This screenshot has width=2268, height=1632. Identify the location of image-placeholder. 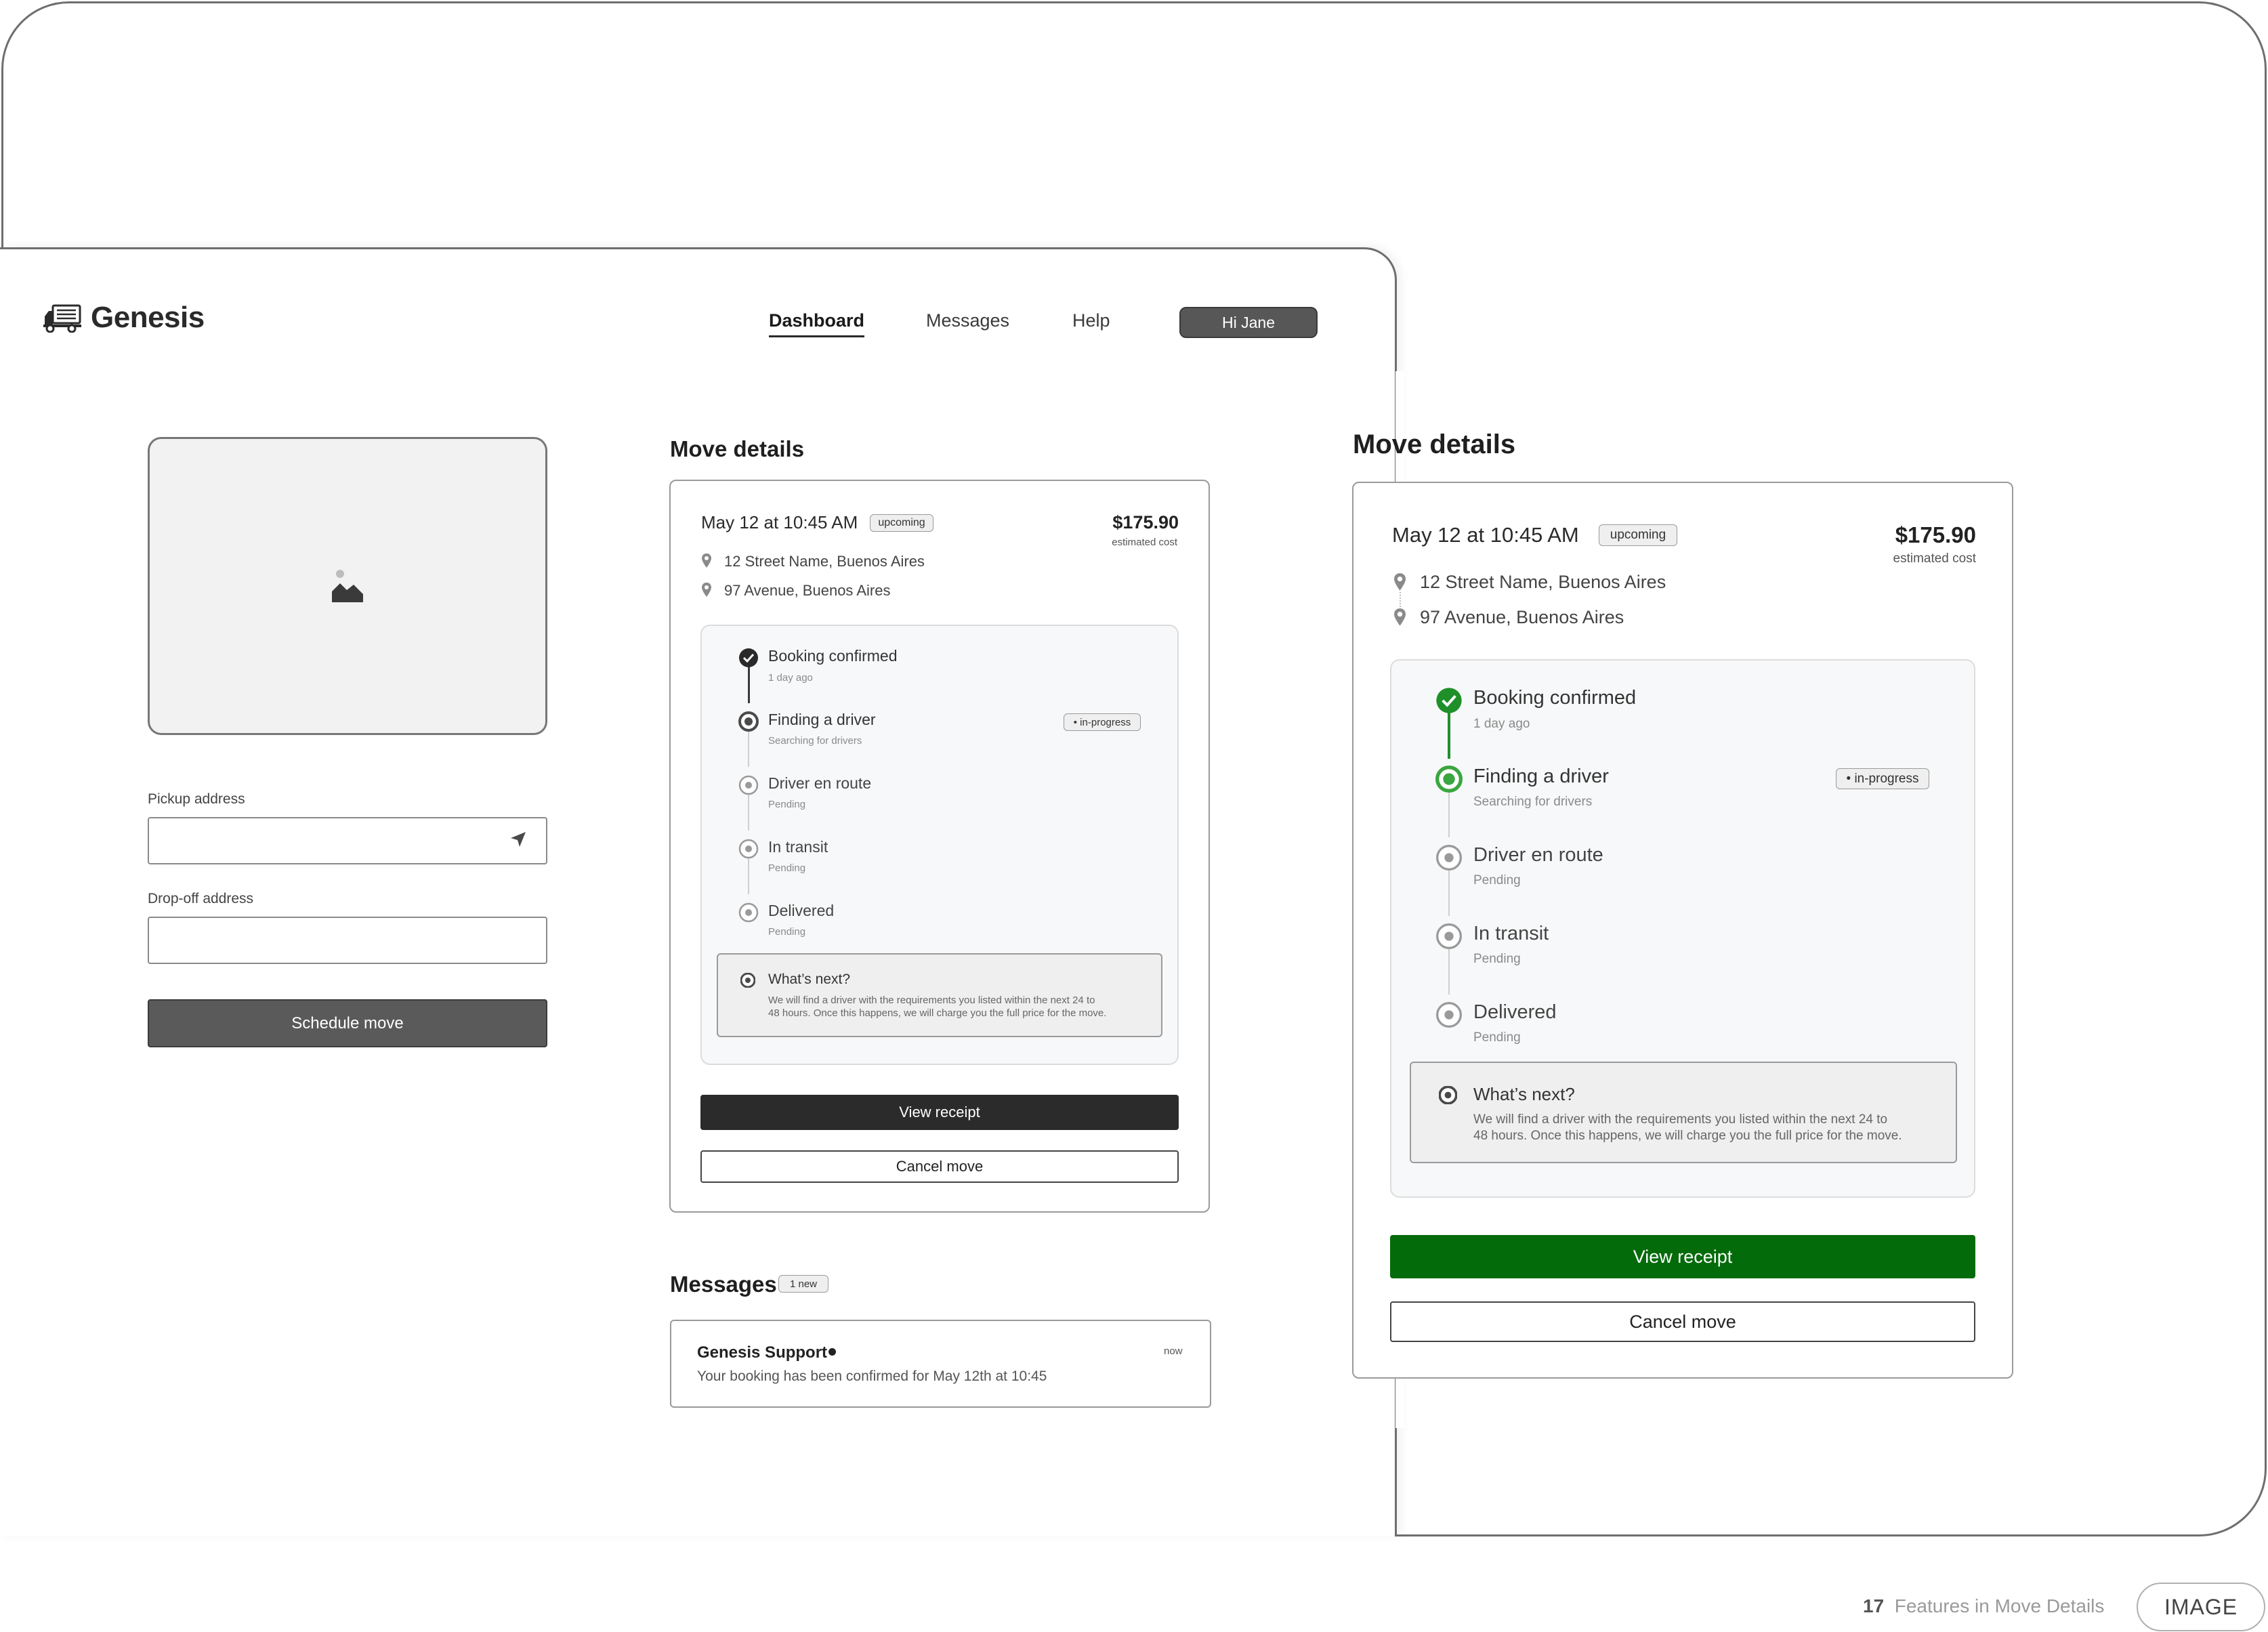
(347, 586).